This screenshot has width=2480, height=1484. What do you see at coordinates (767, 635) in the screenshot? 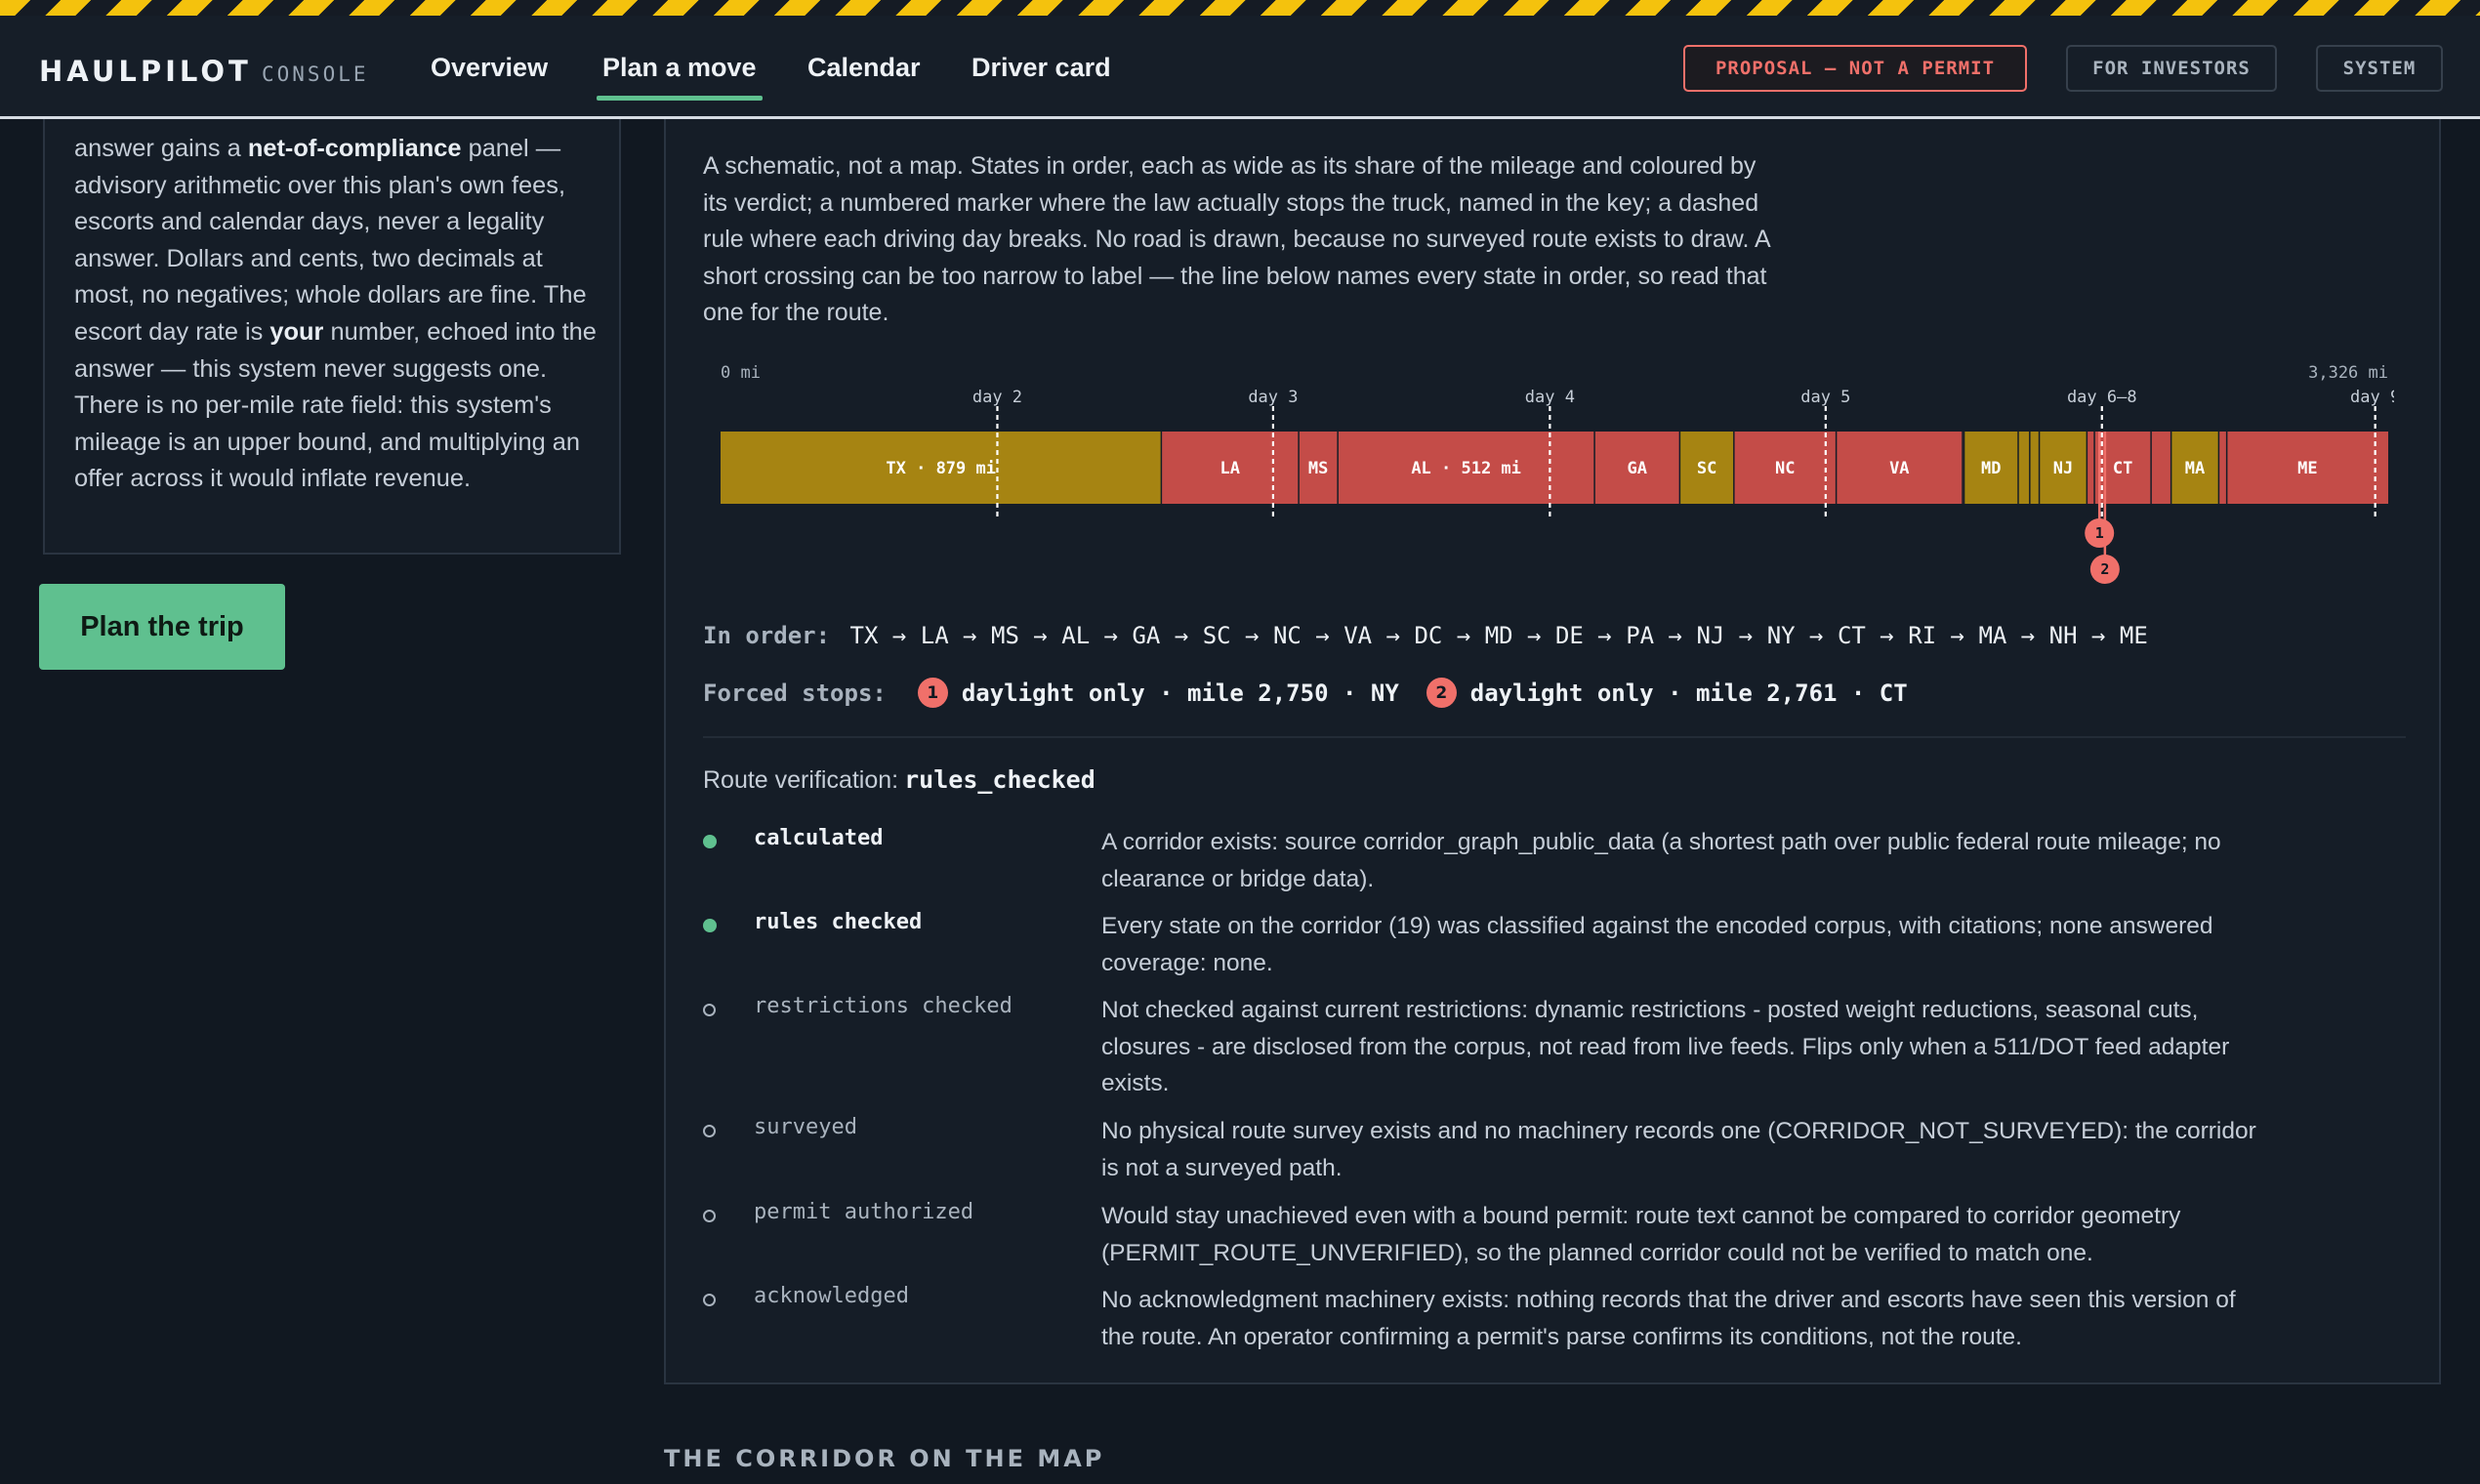
I see `order-label: In order:` at bounding box center [767, 635].